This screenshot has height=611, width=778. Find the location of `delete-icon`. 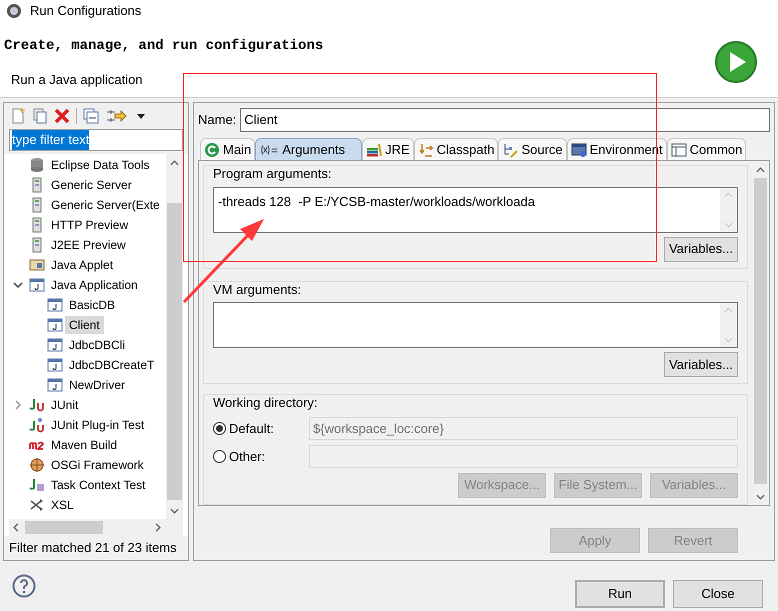

delete-icon is located at coordinates (62, 116).